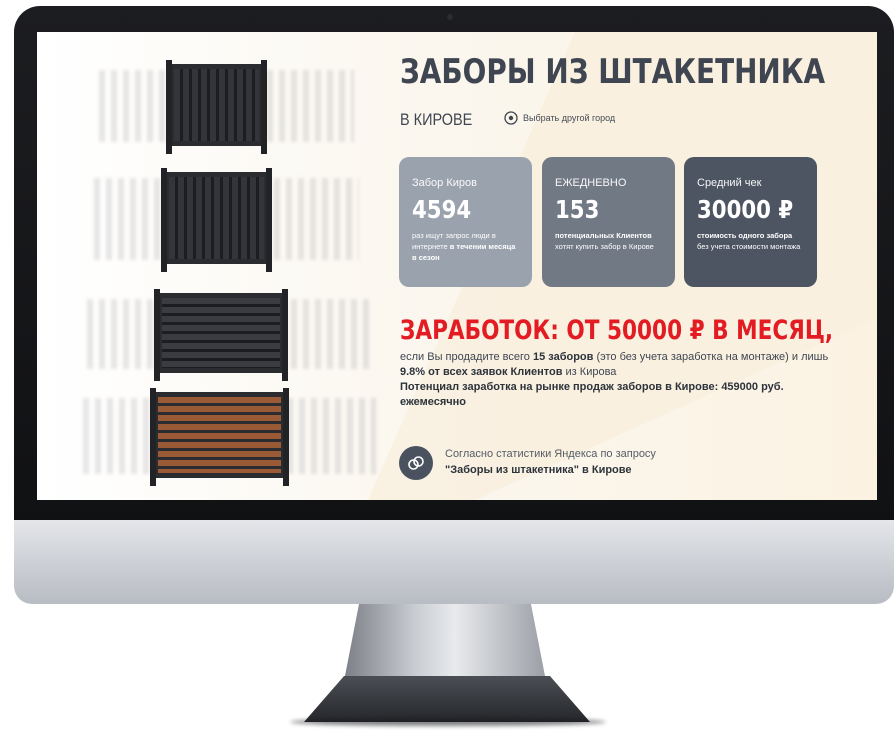  What do you see at coordinates (550, 454) in the screenshot?
I see `stat-line-1: Согласно статистики Яндекса по запросу` at bounding box center [550, 454].